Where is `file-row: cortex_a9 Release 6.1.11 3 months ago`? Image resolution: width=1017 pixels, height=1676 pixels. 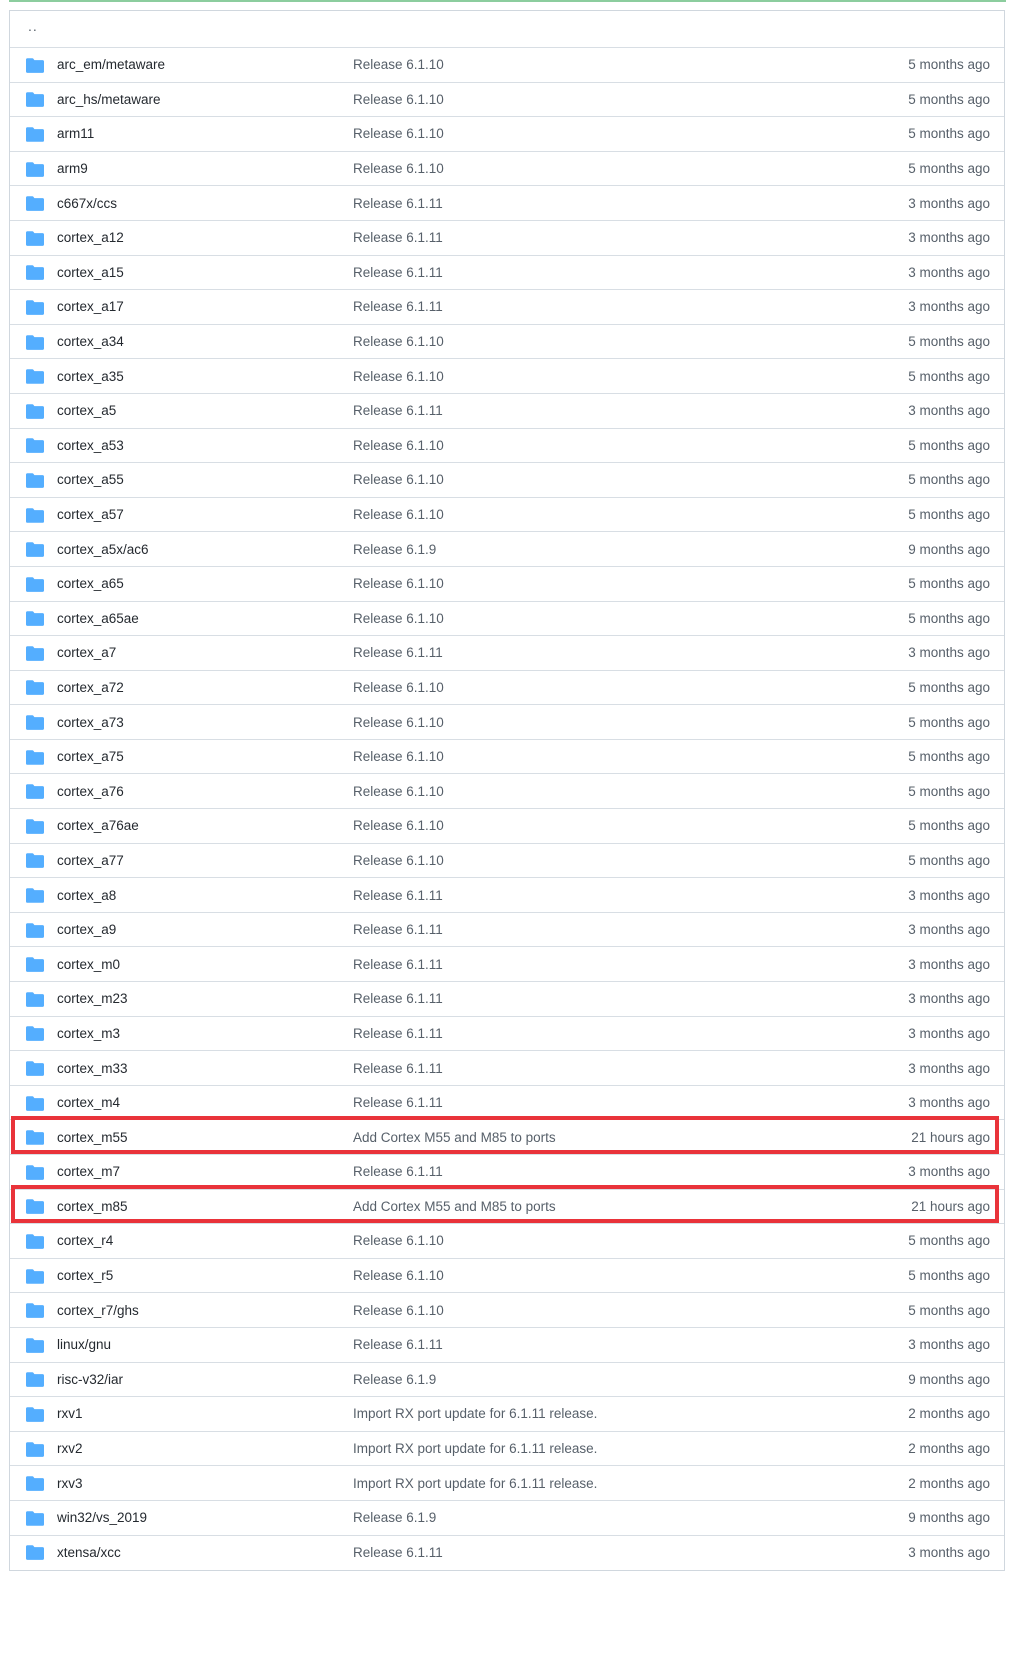 file-row: cortex_a9 Release 6.1.11 3 months ago is located at coordinates (507, 930).